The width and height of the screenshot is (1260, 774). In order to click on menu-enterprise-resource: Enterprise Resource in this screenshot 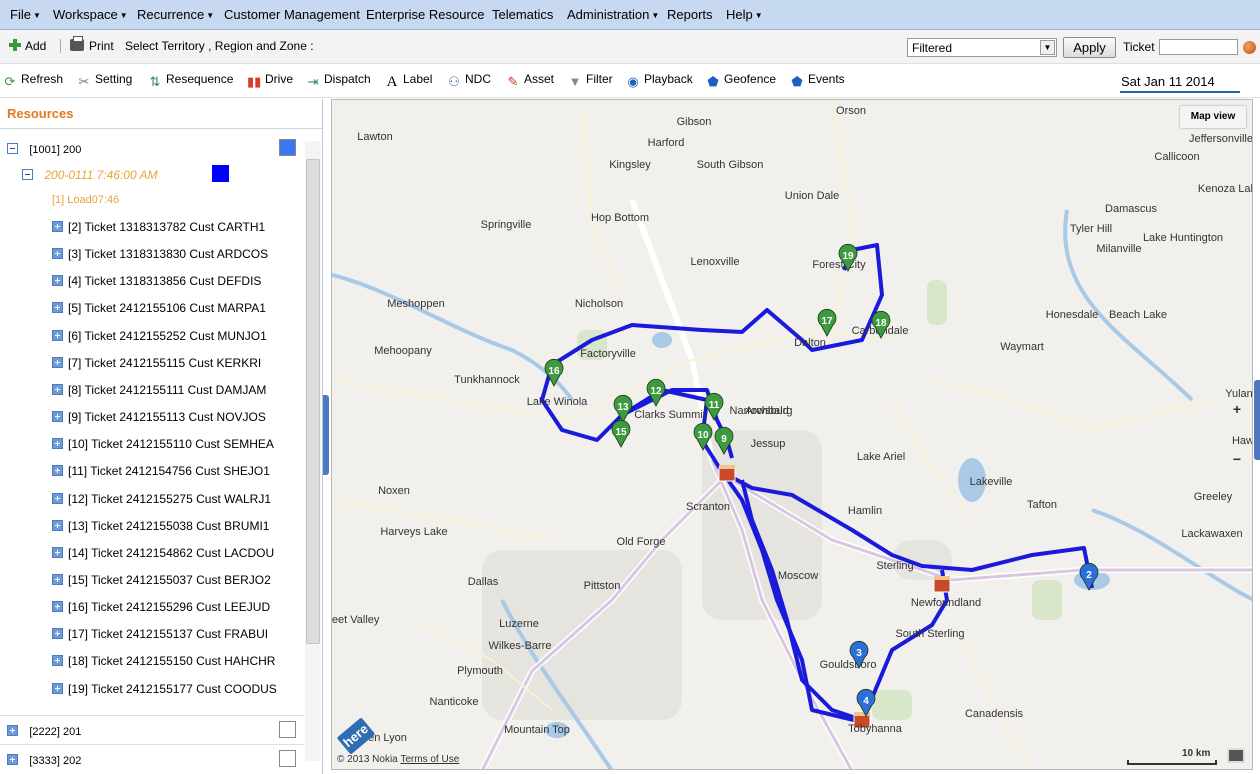, I will do `click(425, 14)`.